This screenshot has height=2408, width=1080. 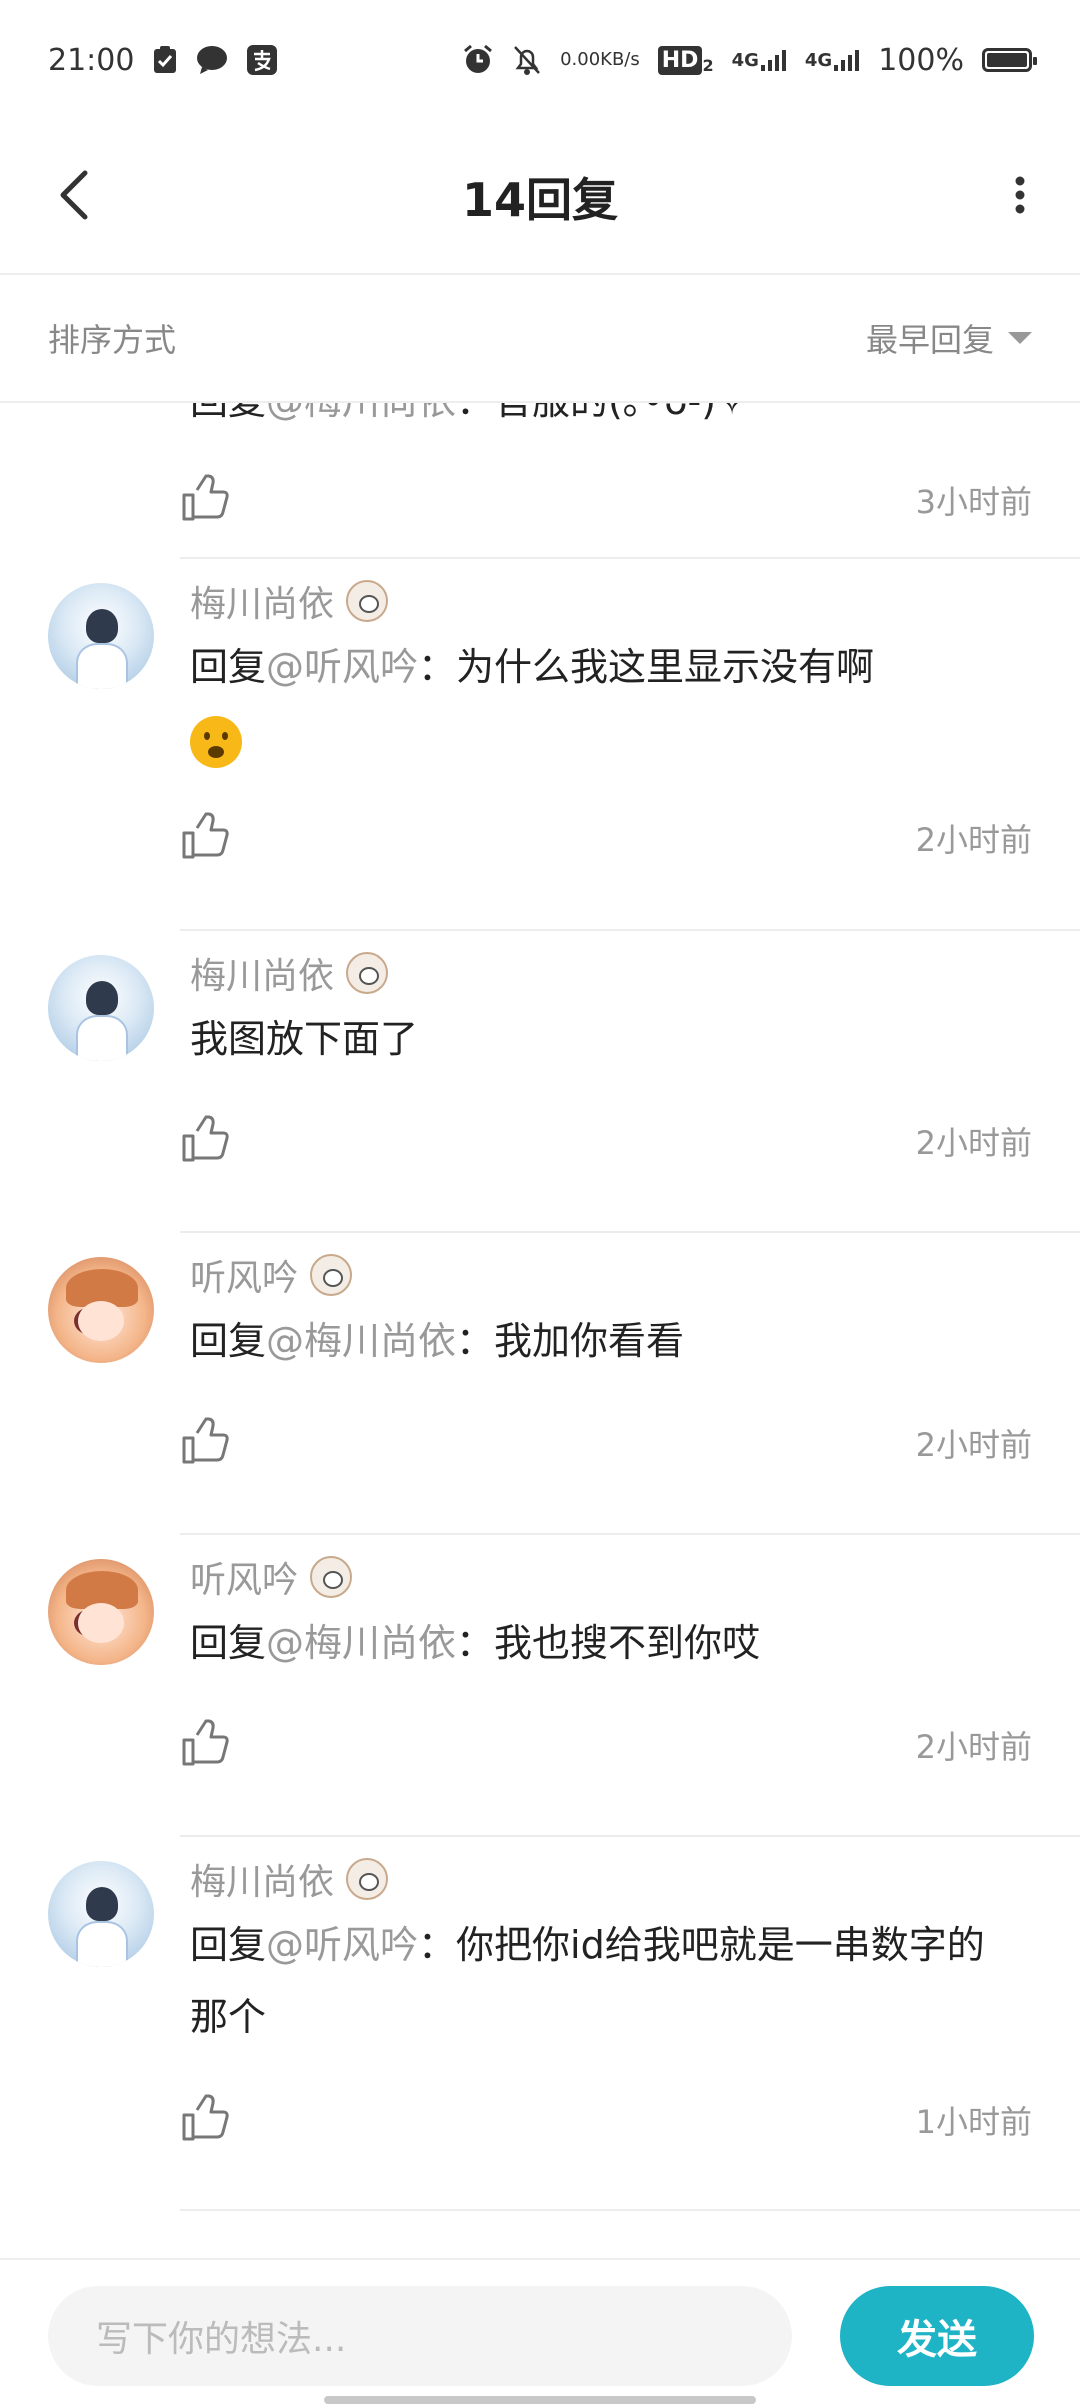 I want to click on clock: 21:00, so click(x=91, y=60).